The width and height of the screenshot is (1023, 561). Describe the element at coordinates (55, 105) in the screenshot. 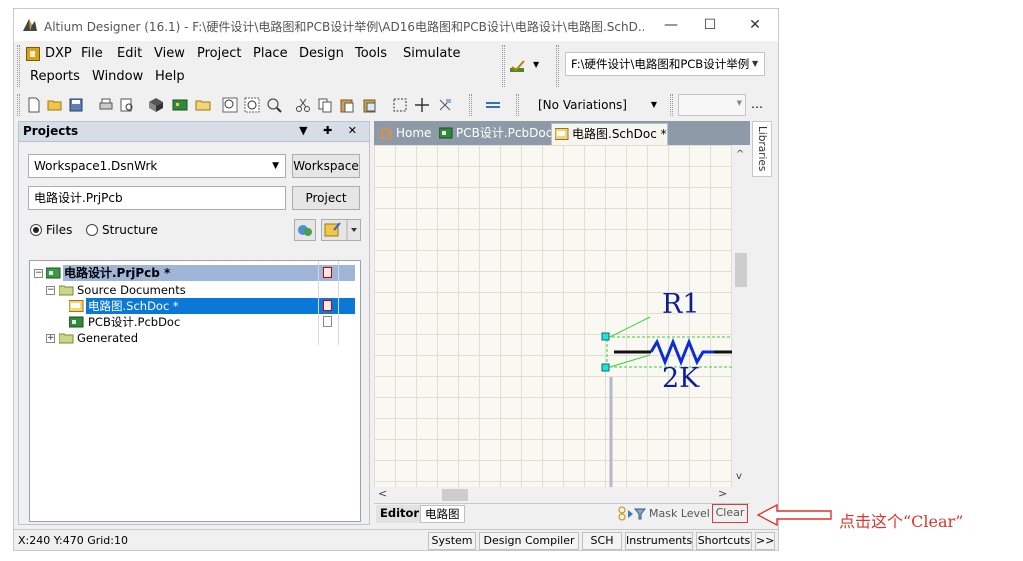

I see `open-folder-icon` at that location.